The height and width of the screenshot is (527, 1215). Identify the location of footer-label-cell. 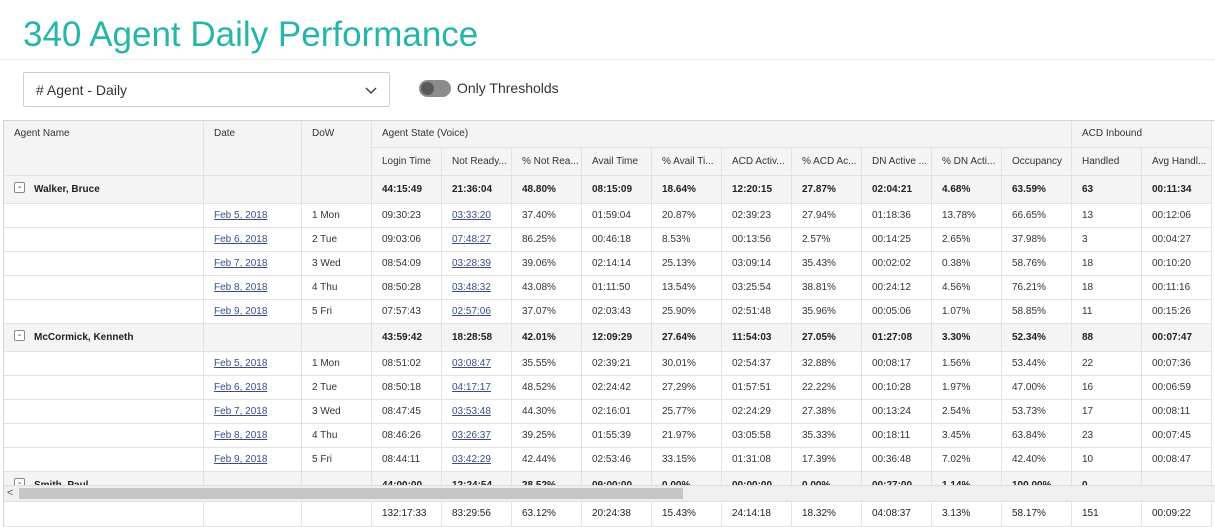
(104, 514).